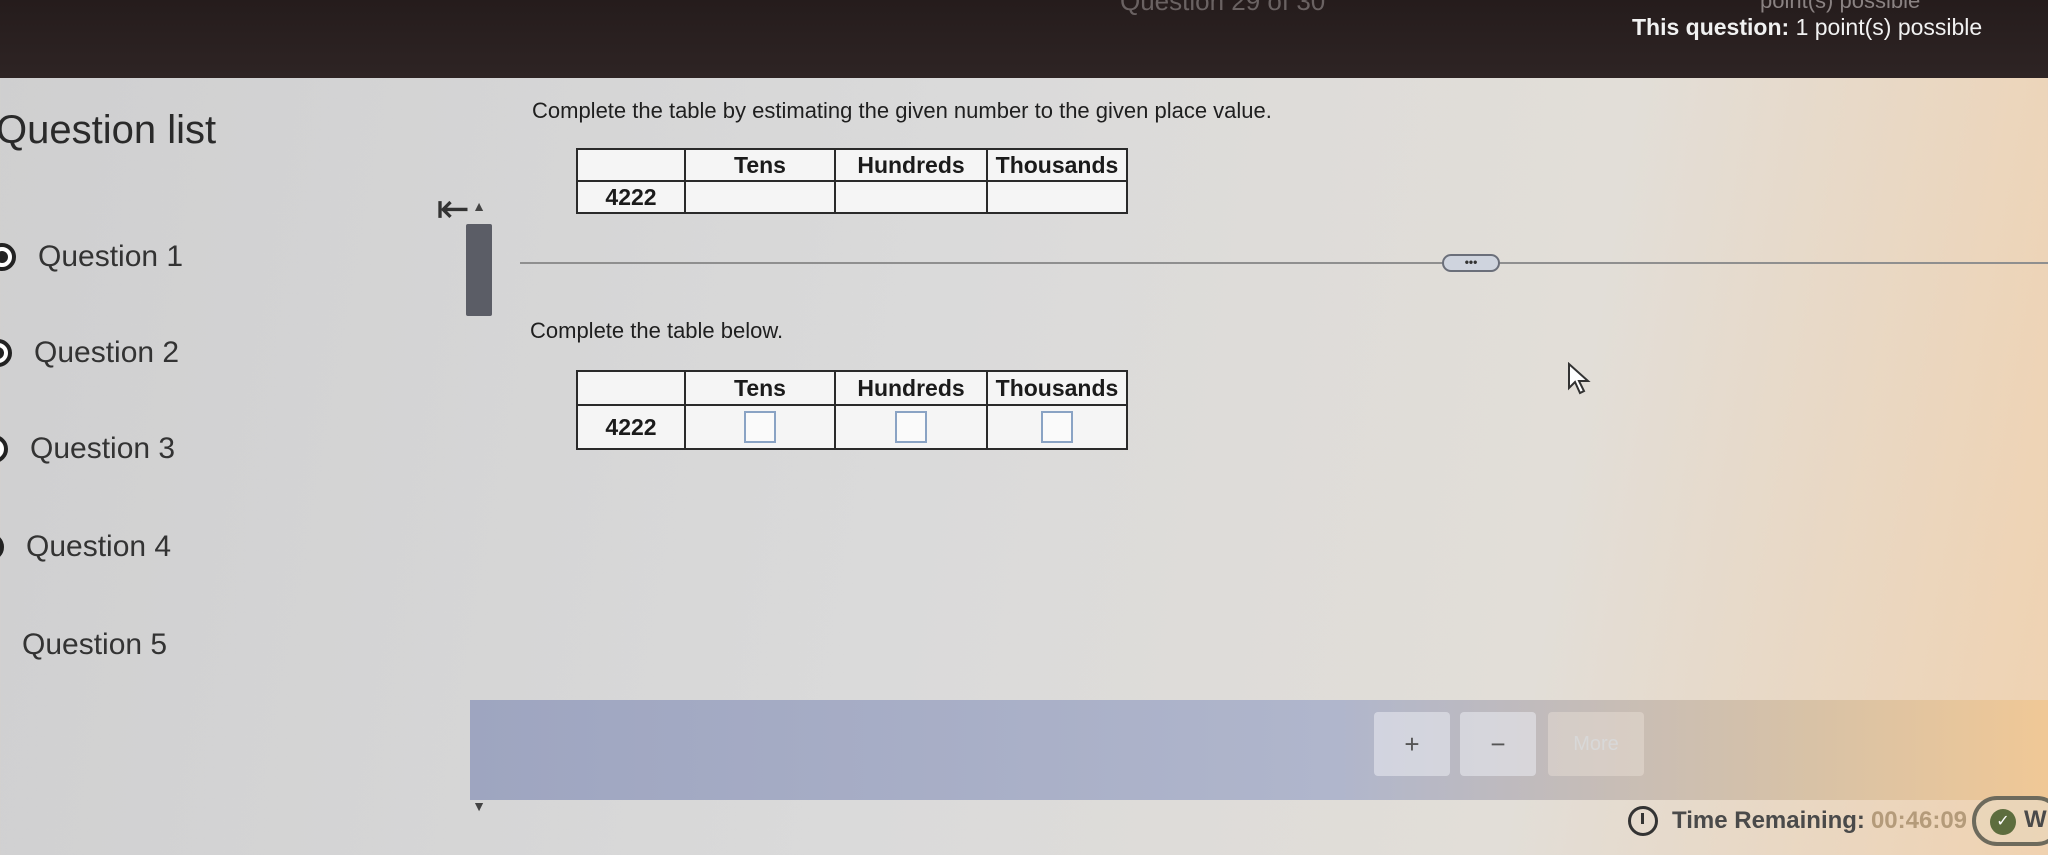 The height and width of the screenshot is (855, 2048). Describe the element at coordinates (1643, 821) in the screenshot. I see `clock-icon` at that location.